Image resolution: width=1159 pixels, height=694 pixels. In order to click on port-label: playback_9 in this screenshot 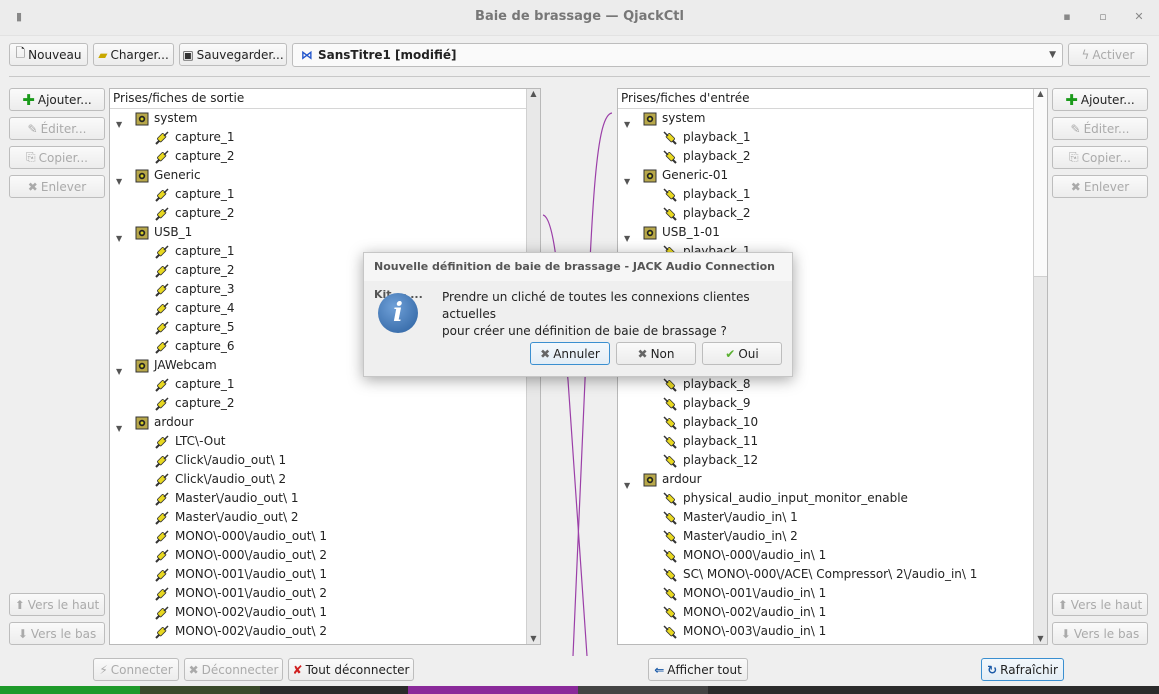, I will do `click(717, 403)`.